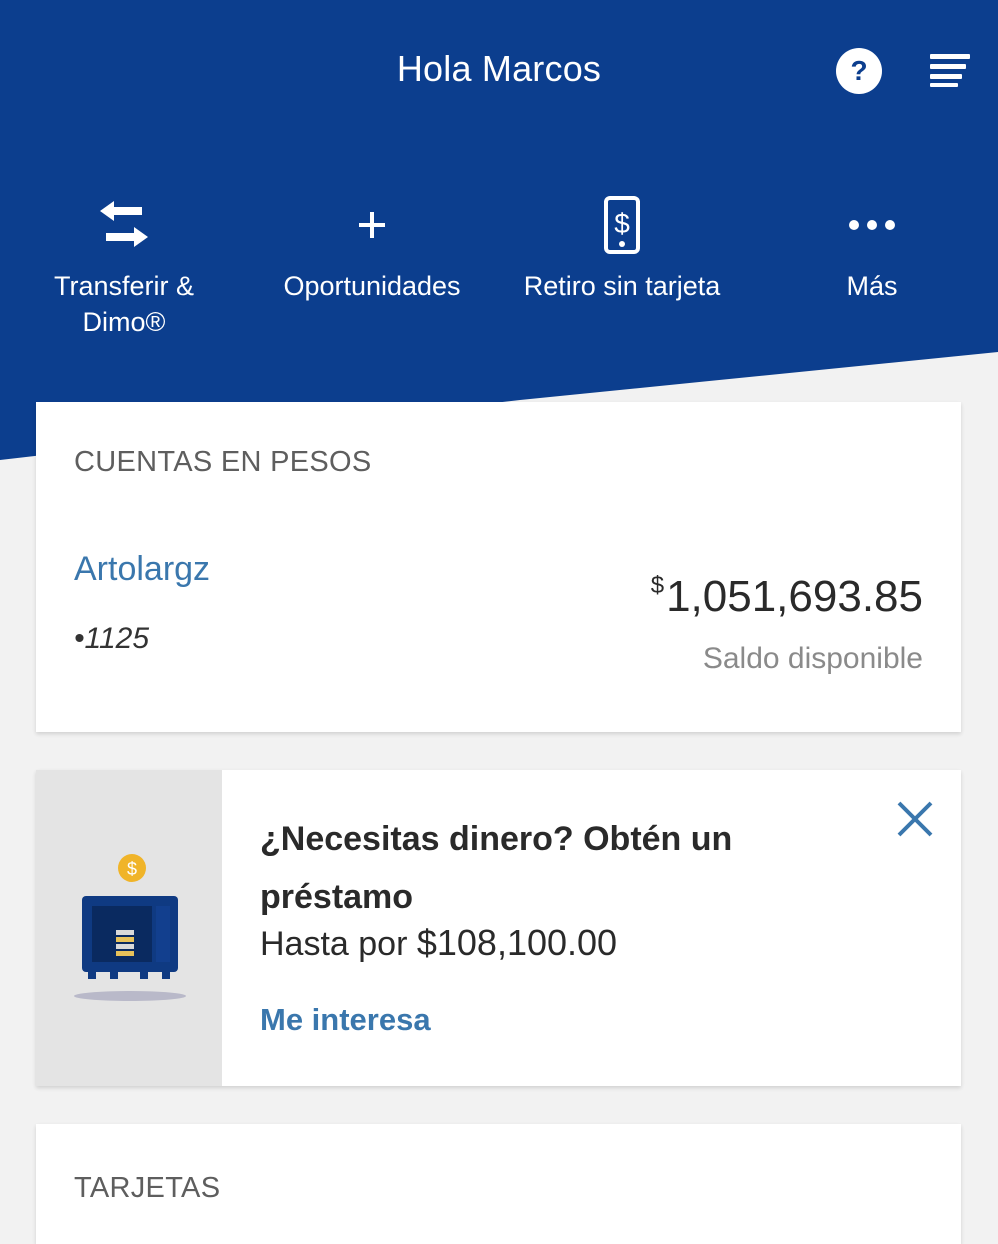  I want to click on help-button: ?, so click(859, 71).